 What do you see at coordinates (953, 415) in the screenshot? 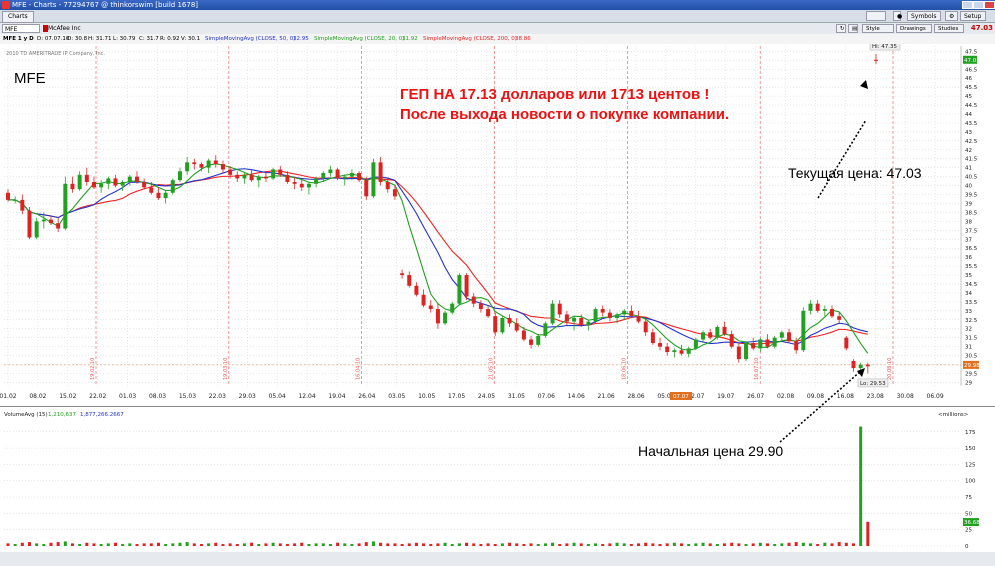
I see `millions-label: <millions>` at bounding box center [953, 415].